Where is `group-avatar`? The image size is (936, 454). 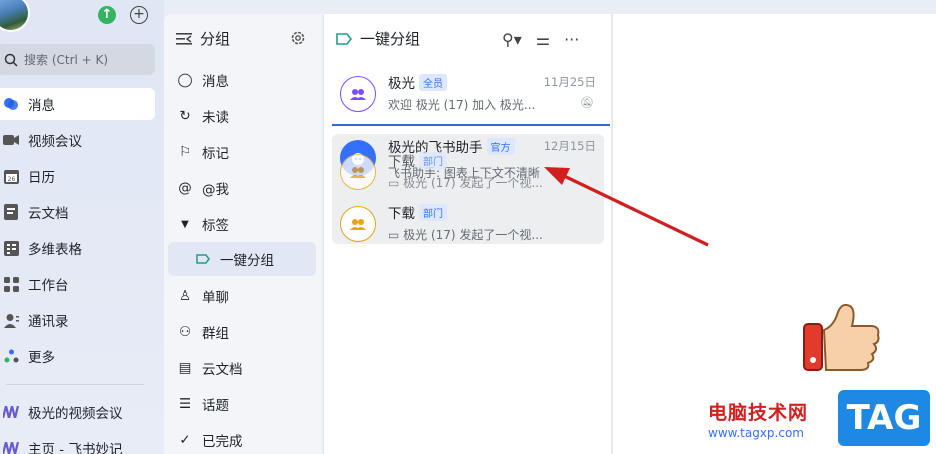 group-avatar is located at coordinates (358, 94).